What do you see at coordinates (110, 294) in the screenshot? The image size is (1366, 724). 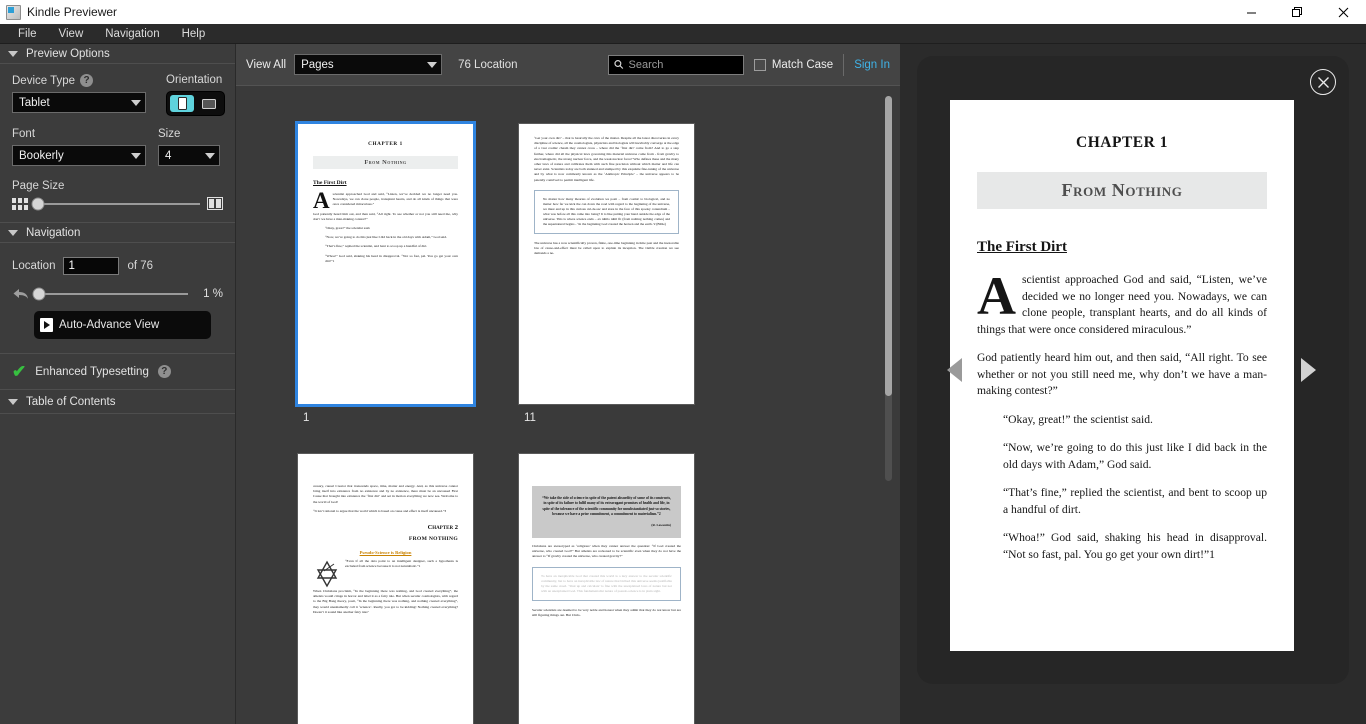 I see `progress-slider` at bounding box center [110, 294].